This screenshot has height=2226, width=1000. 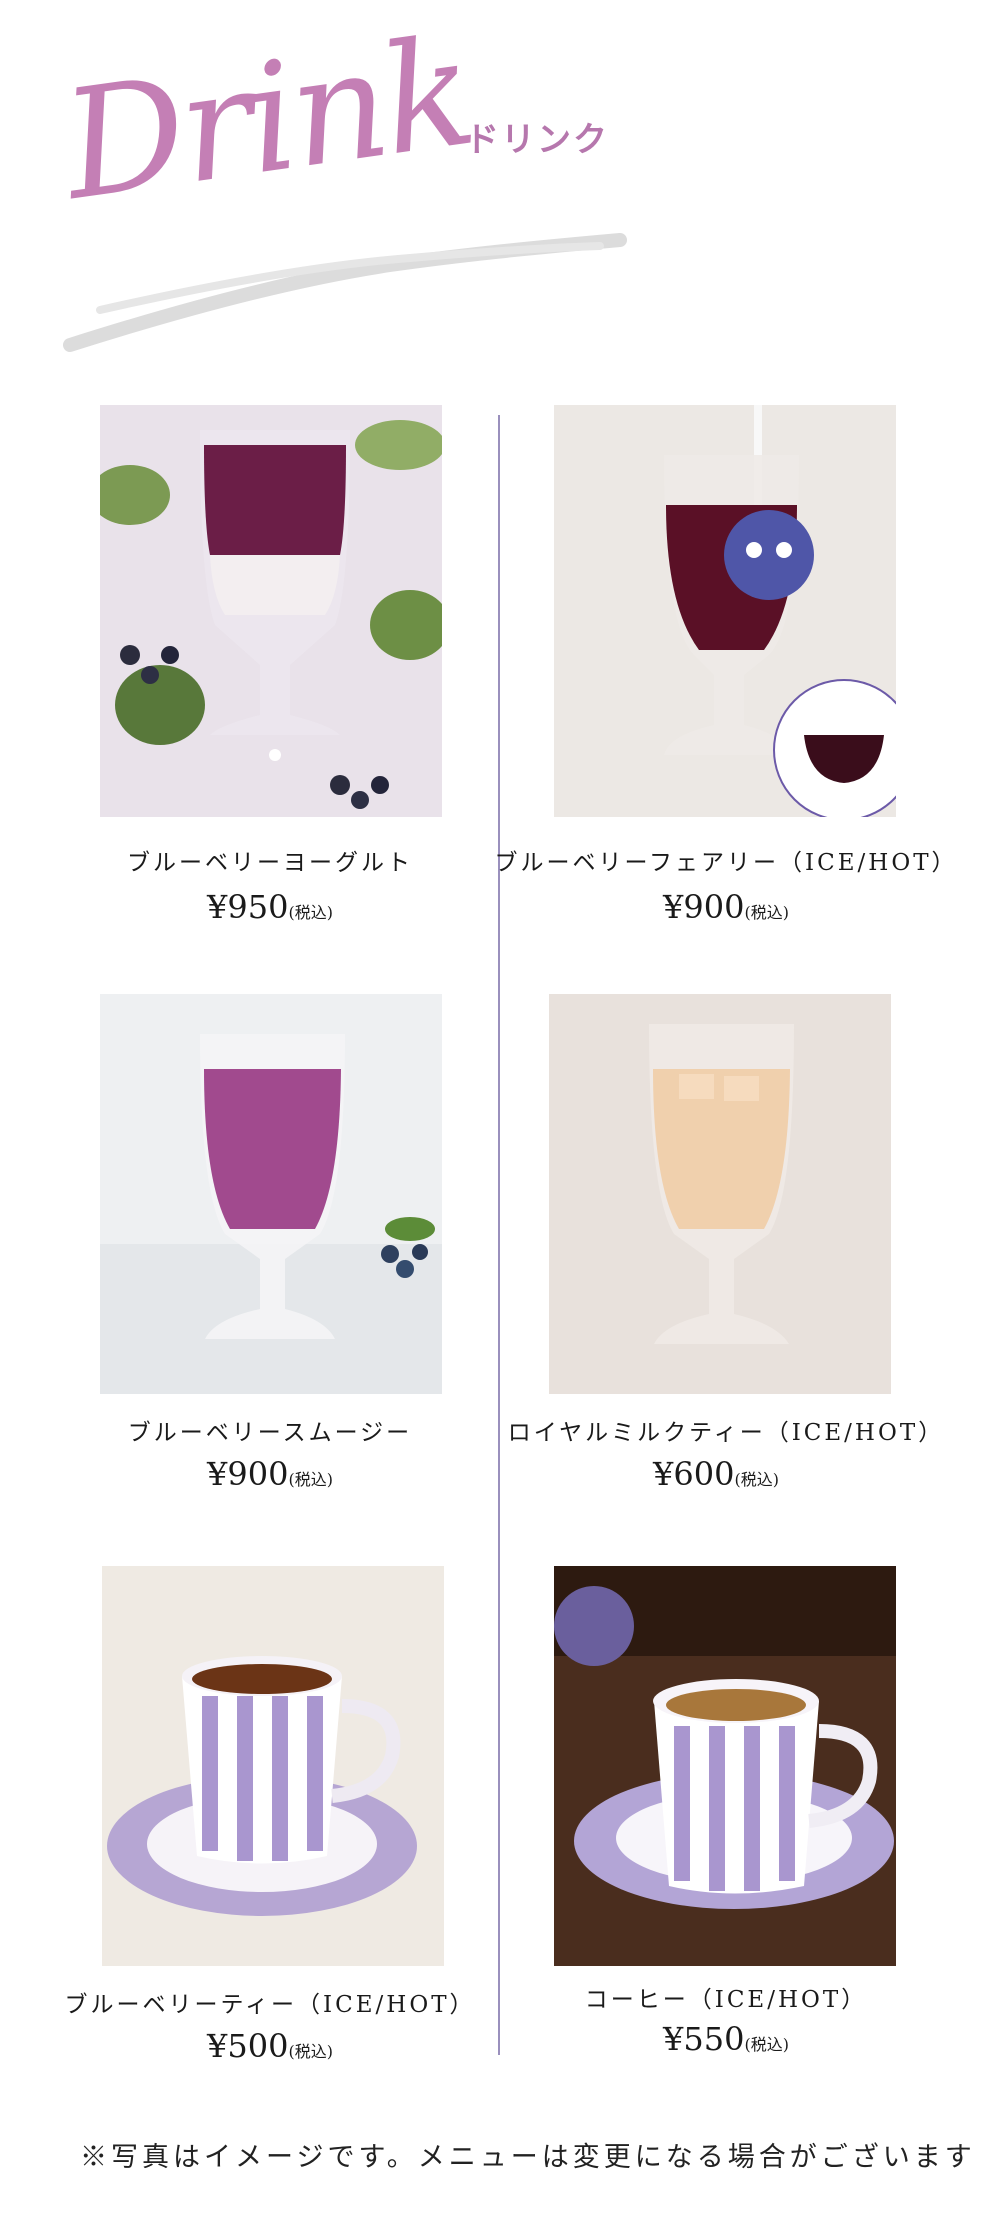 I want to click on item-price: ¥550(税込), so click(x=726, y=2039).